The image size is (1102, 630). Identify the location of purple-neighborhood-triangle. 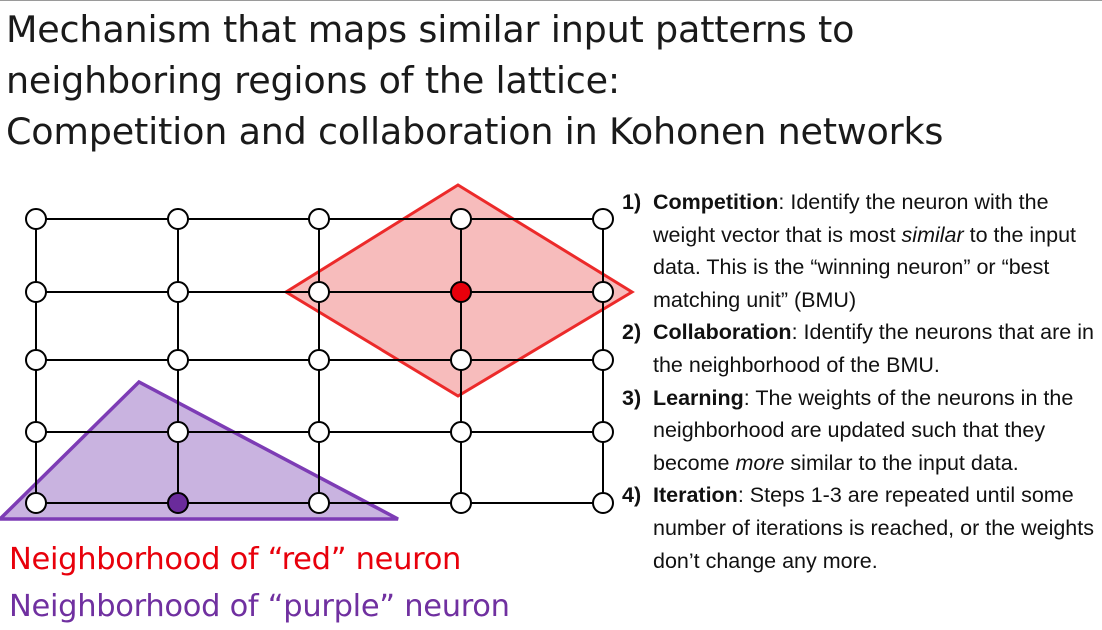
(199, 450).